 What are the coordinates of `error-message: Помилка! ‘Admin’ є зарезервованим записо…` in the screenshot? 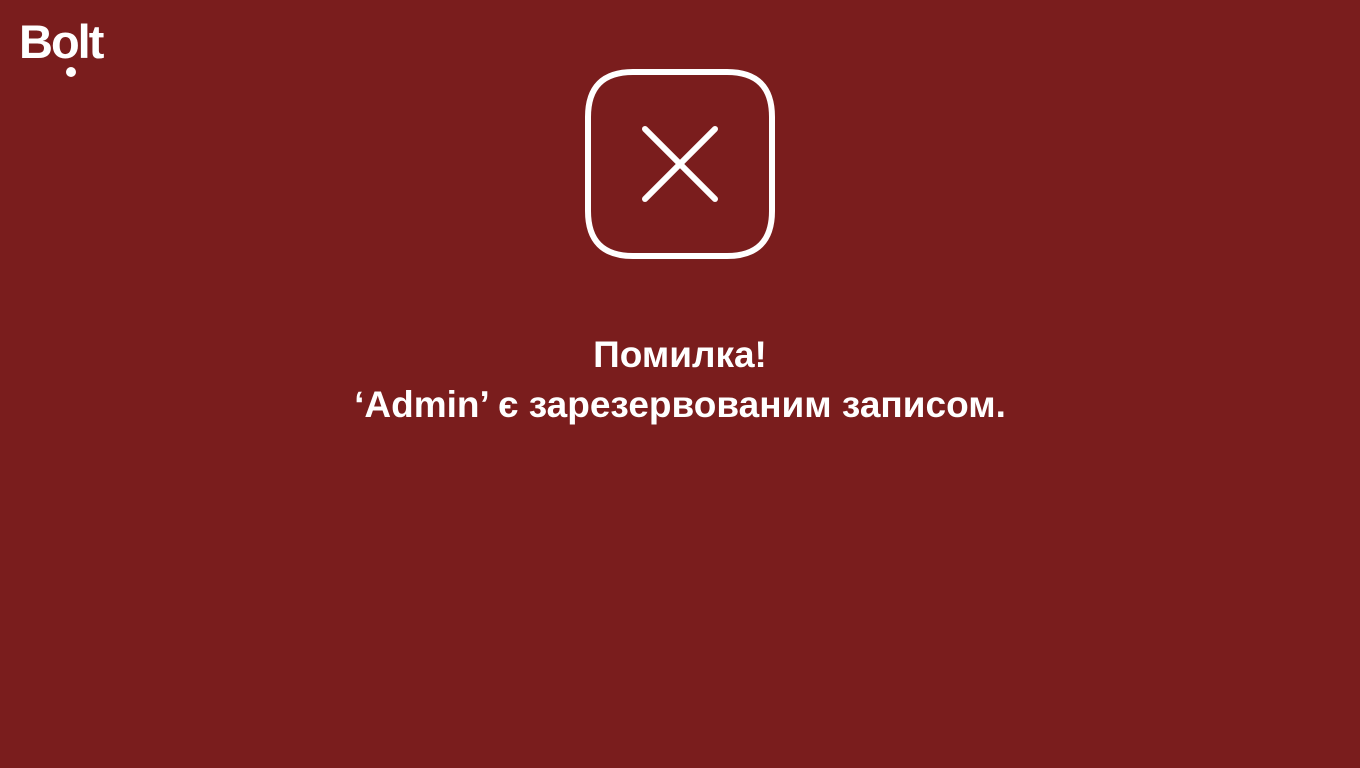 It's located at (680, 380).